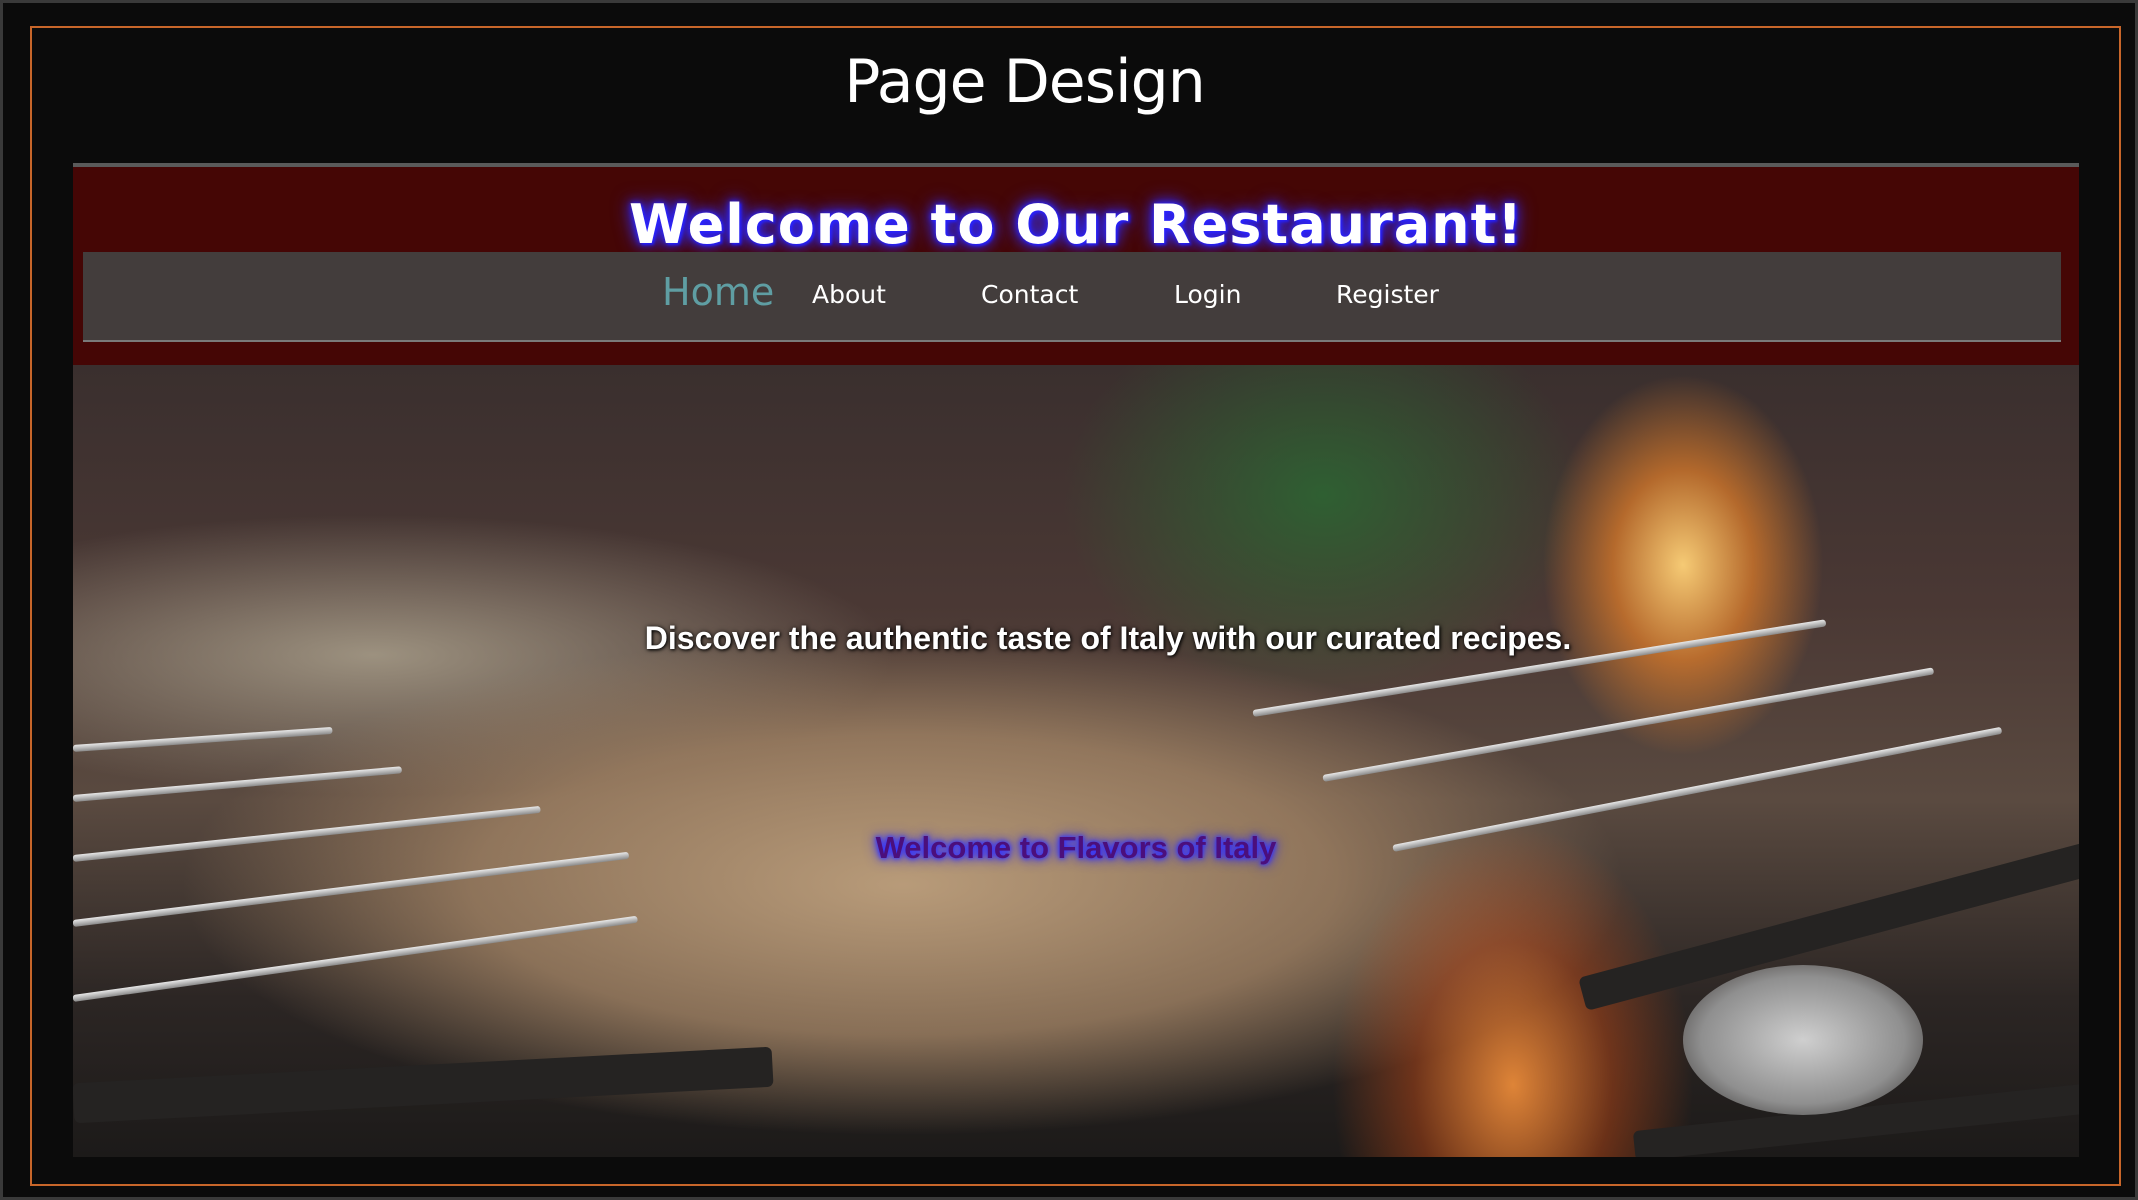  Describe the element at coordinates (1387, 294) in the screenshot. I see `nav-register-link: Register` at that location.